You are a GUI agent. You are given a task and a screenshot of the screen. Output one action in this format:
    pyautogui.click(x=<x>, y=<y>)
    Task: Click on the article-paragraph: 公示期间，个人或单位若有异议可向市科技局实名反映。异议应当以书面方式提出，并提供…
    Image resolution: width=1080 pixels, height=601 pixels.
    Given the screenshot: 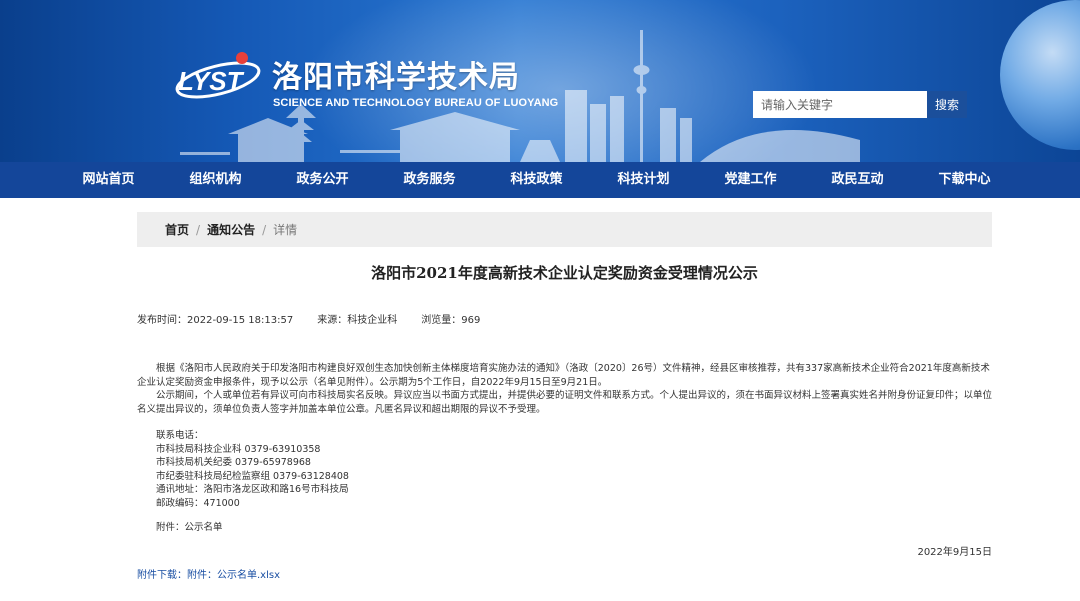 What is the action you would take?
    pyautogui.click(x=565, y=402)
    